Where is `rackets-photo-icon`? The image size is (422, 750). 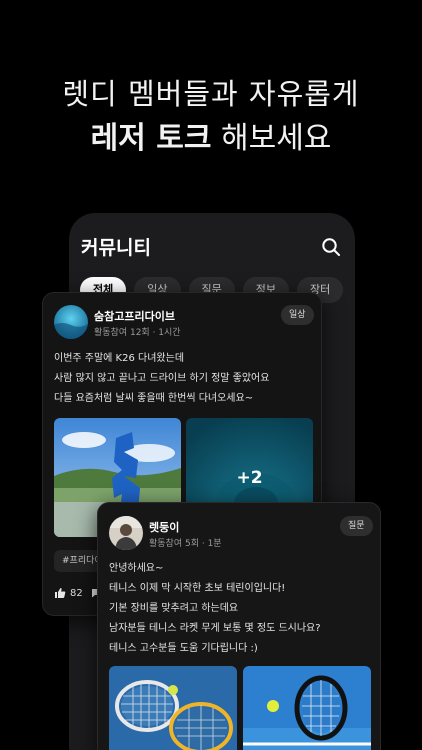
rackets-photo-icon is located at coordinates (173, 708).